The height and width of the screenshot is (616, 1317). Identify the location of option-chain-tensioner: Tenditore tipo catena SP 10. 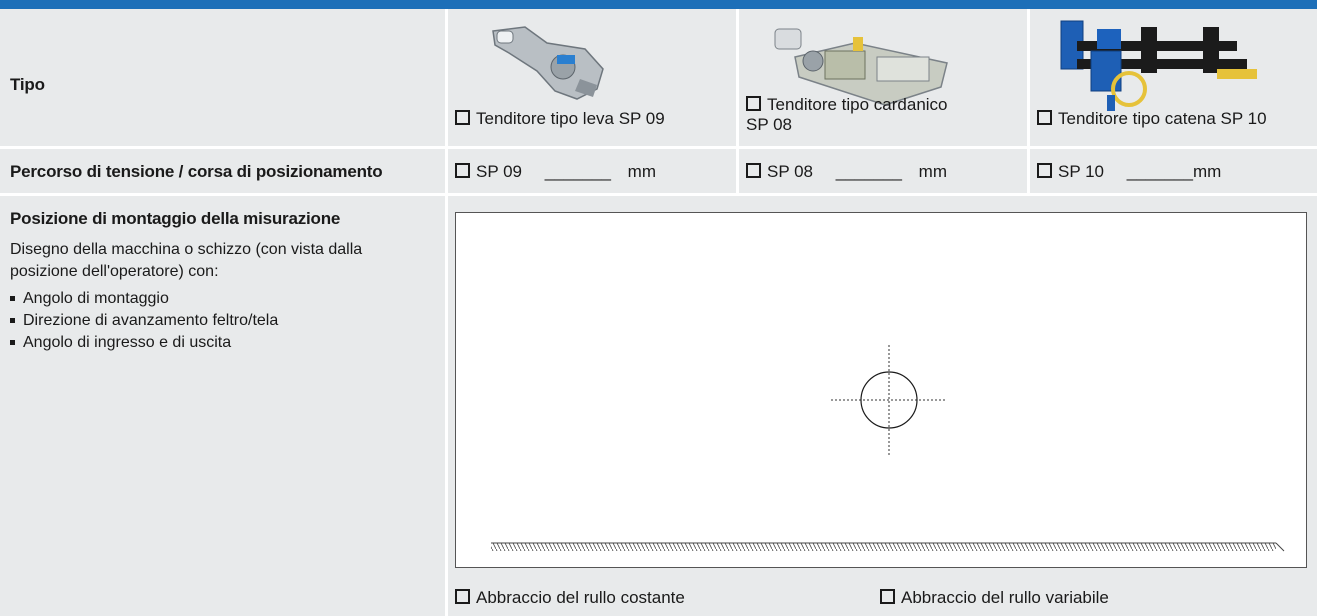
(1152, 119).